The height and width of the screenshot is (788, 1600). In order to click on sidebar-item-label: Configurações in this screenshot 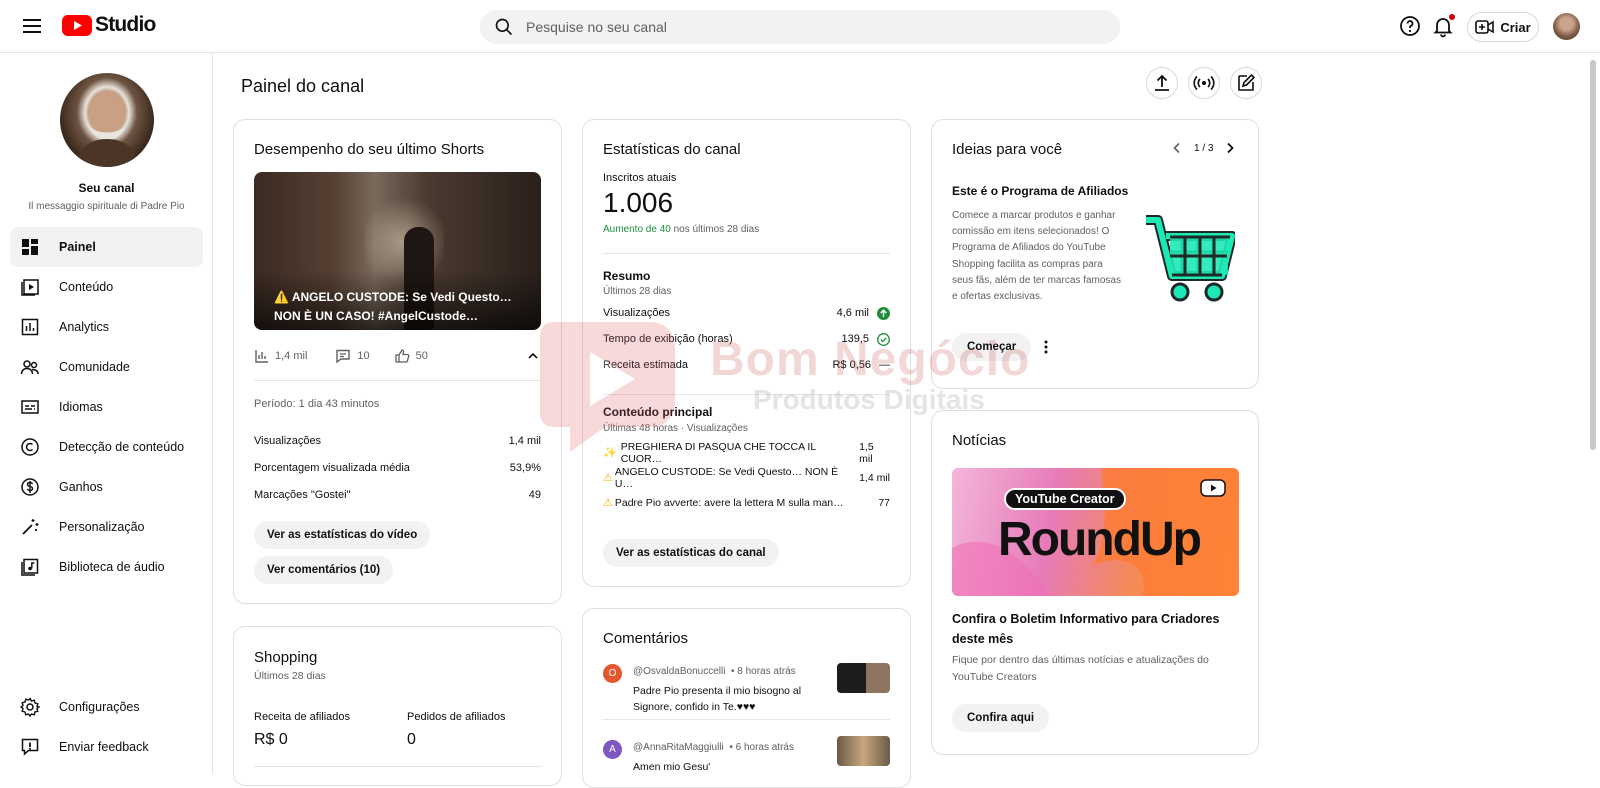, I will do `click(99, 707)`.